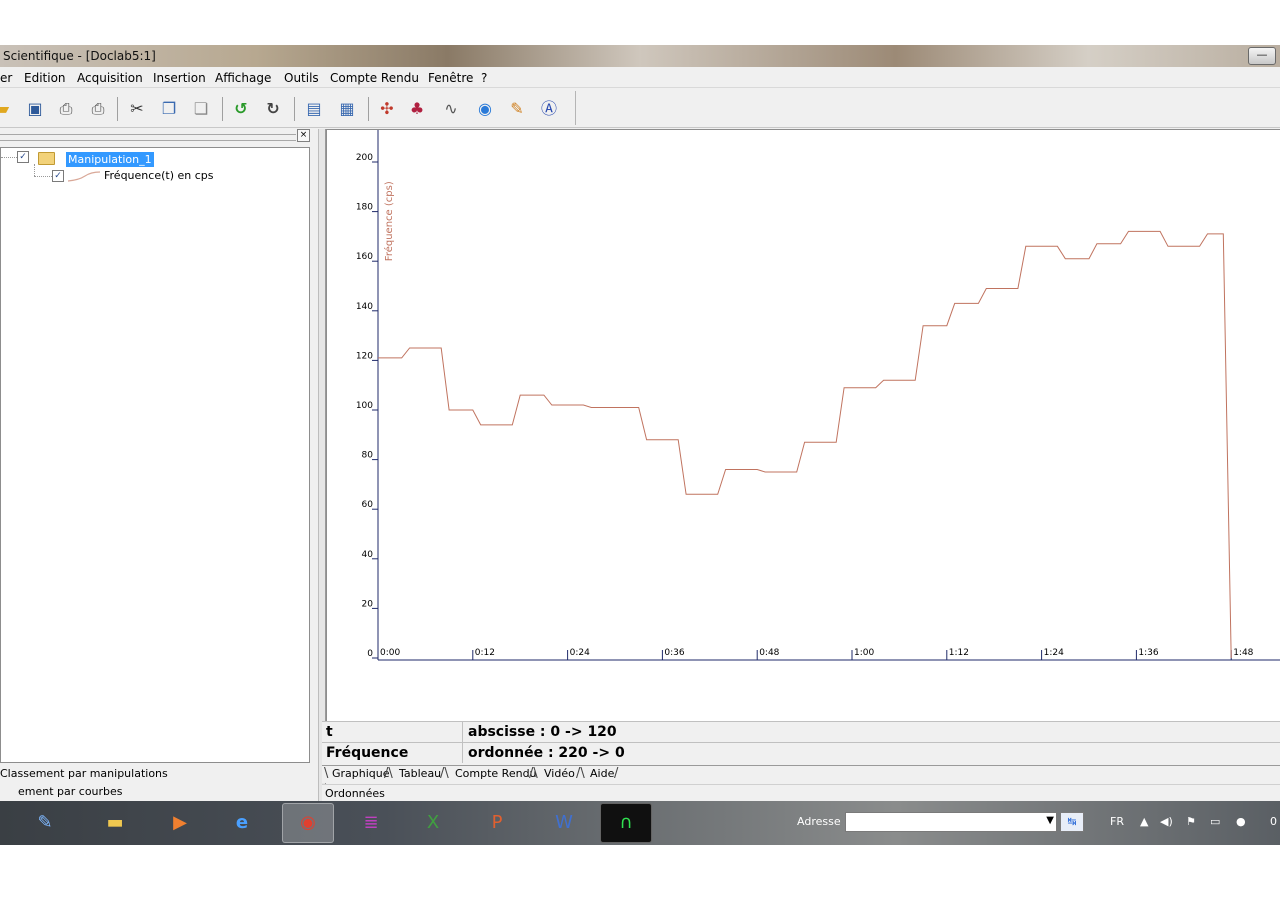 The height and width of the screenshot is (905, 1280). Describe the element at coordinates (1243, 653) in the screenshot. I see `x-tick-label: 1:48` at that location.